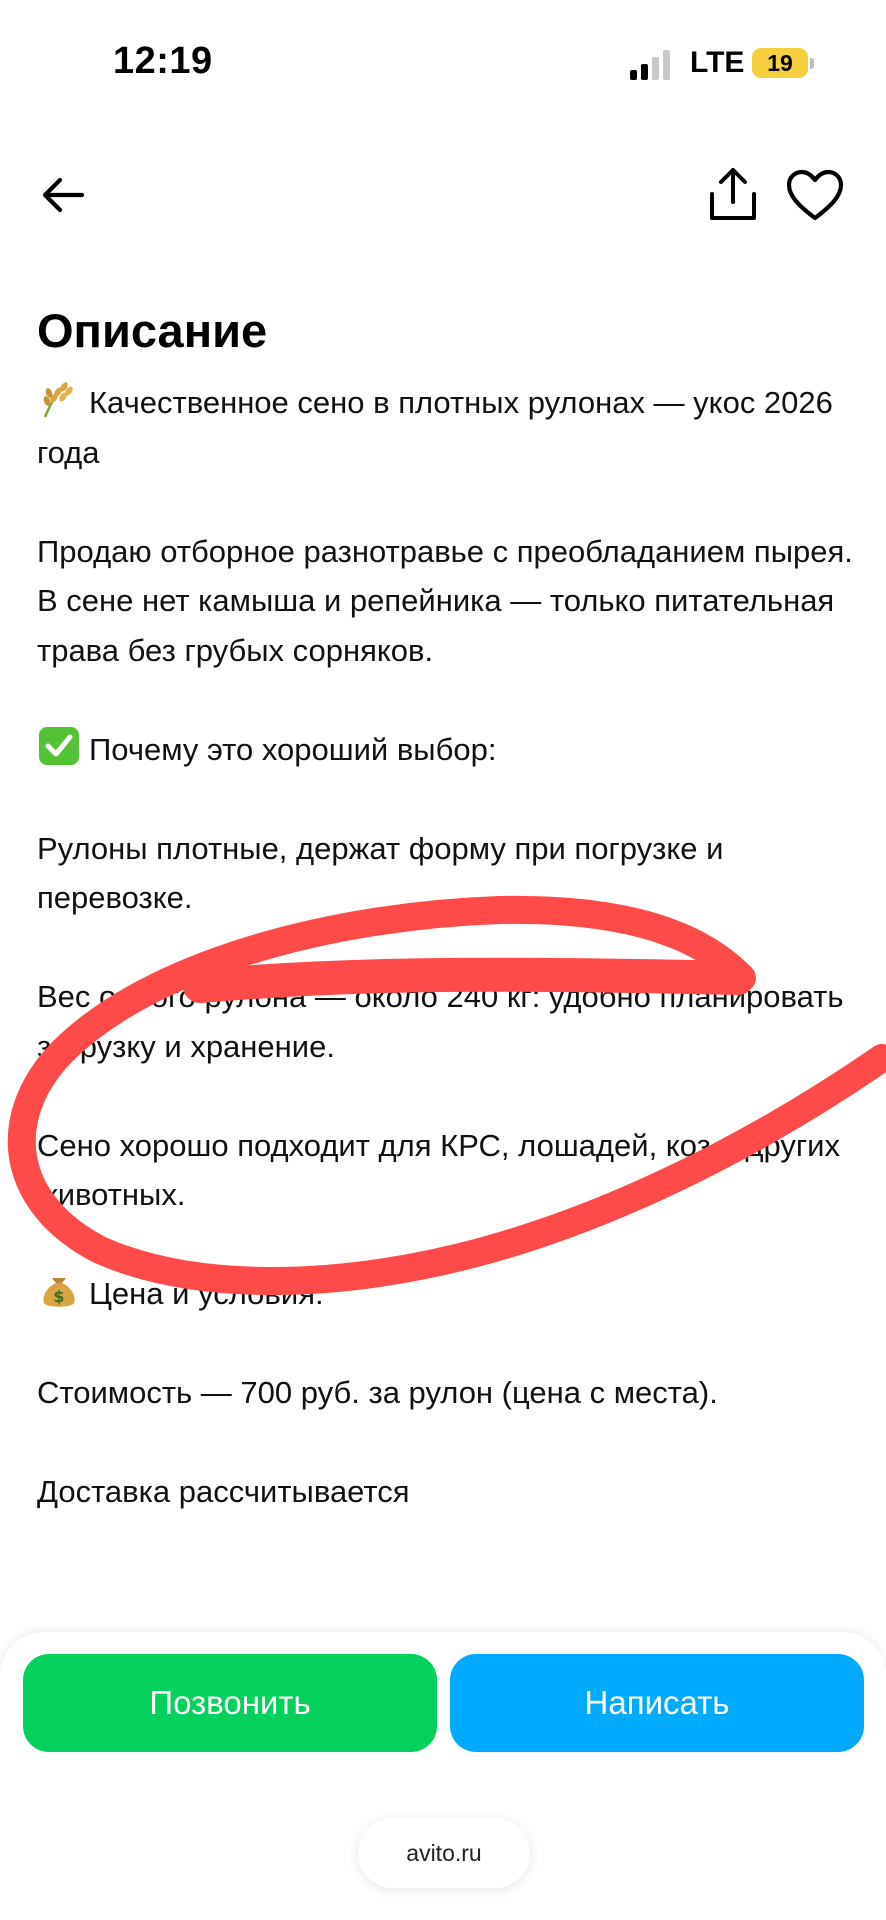 This screenshot has width=886, height=1920. Describe the element at coordinates (58, 400) in the screenshot. I see `sheaf-of-rice-icon` at that location.